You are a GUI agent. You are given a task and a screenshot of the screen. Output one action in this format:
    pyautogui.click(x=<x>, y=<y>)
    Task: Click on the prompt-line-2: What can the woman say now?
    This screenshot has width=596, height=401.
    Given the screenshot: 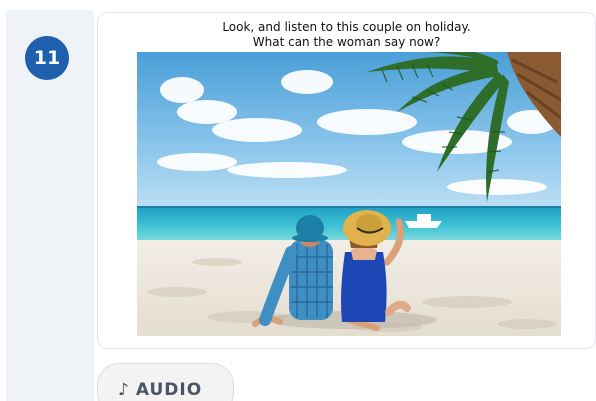 What is the action you would take?
    pyautogui.click(x=346, y=42)
    